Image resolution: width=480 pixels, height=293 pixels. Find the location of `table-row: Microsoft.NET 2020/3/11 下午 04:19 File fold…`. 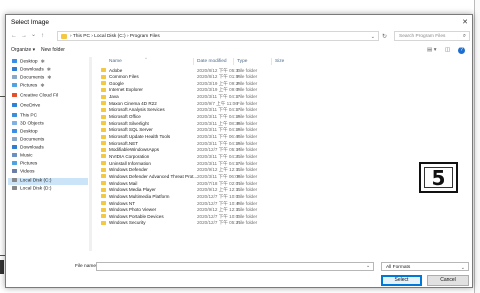

table-row: Microsoft.NET 2020/3/11 下午 04:19 File fold… is located at coordinates (210, 143).